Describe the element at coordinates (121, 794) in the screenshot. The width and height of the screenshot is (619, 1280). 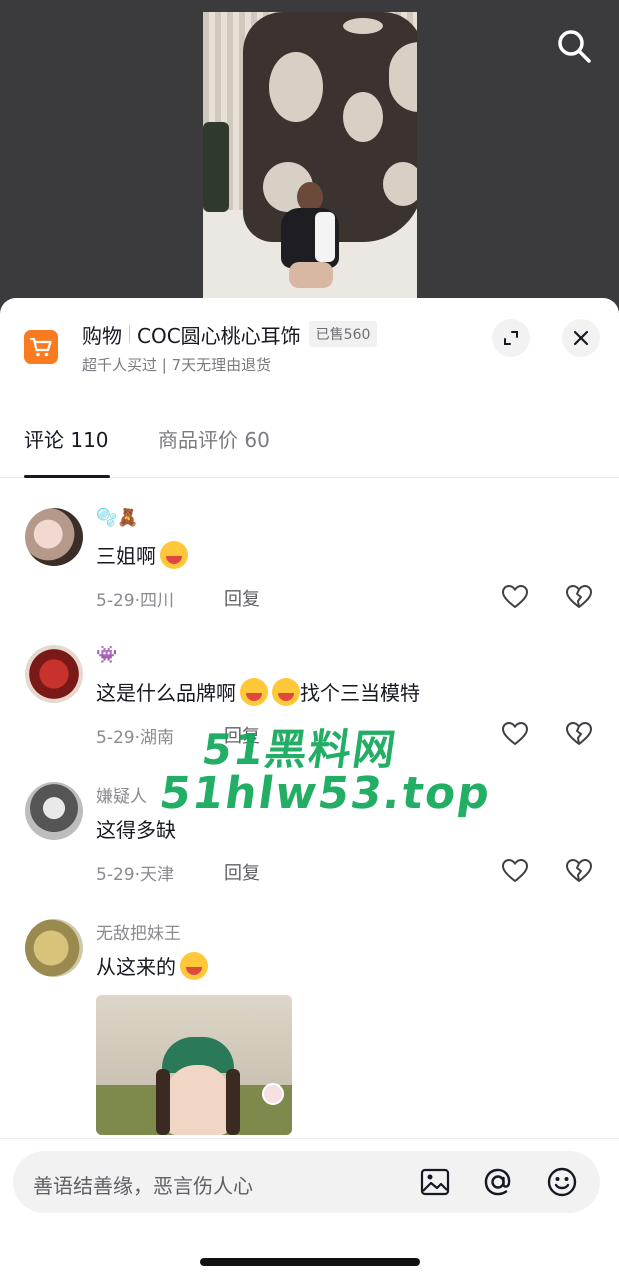
I see `username: 嫌疑人` at that location.